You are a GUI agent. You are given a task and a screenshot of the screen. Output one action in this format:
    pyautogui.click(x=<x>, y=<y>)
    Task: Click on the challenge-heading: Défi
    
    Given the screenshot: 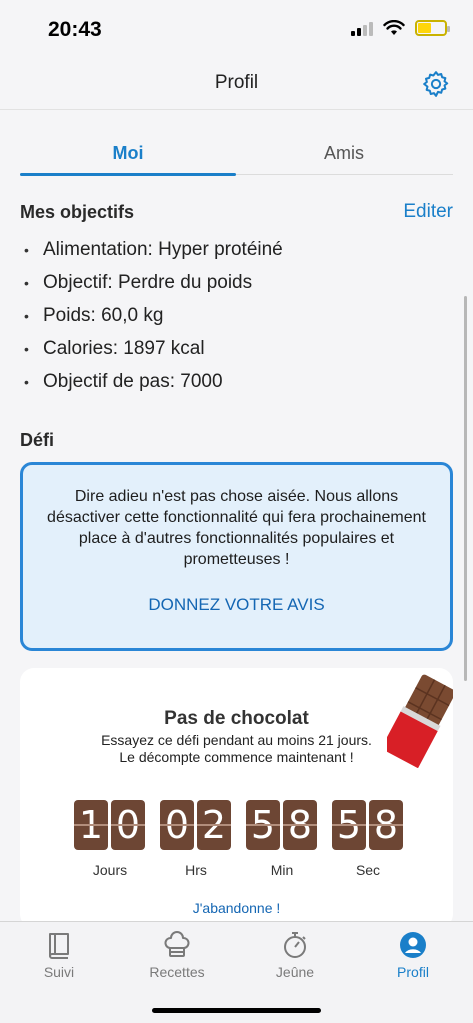 What is the action you would take?
    pyautogui.click(x=37, y=440)
    